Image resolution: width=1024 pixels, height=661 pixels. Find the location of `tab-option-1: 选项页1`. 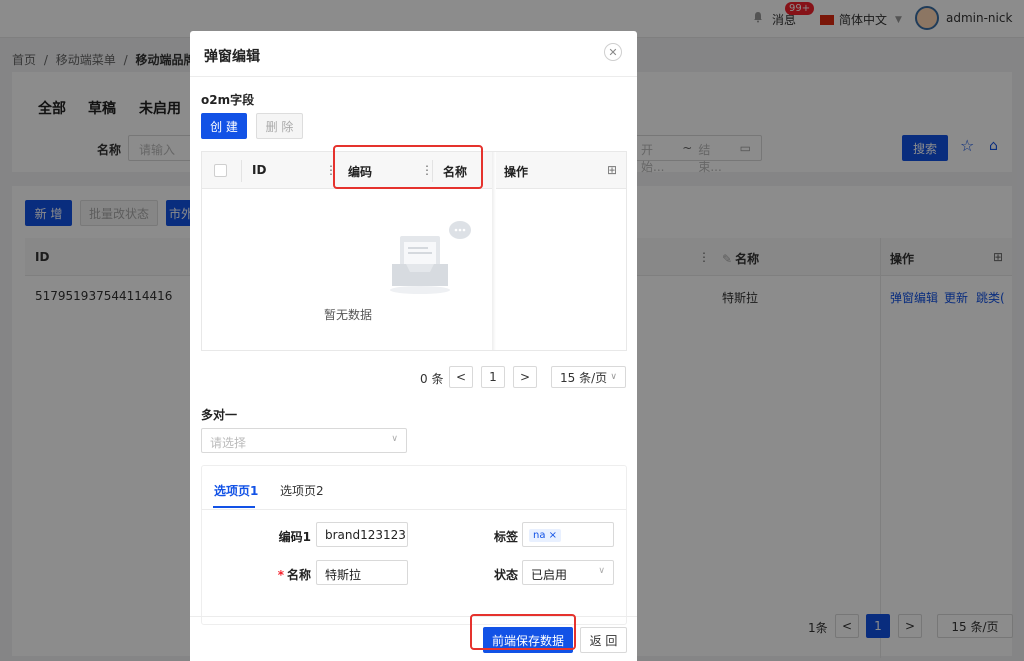

tab-option-1: 选项页1 is located at coordinates (236, 490).